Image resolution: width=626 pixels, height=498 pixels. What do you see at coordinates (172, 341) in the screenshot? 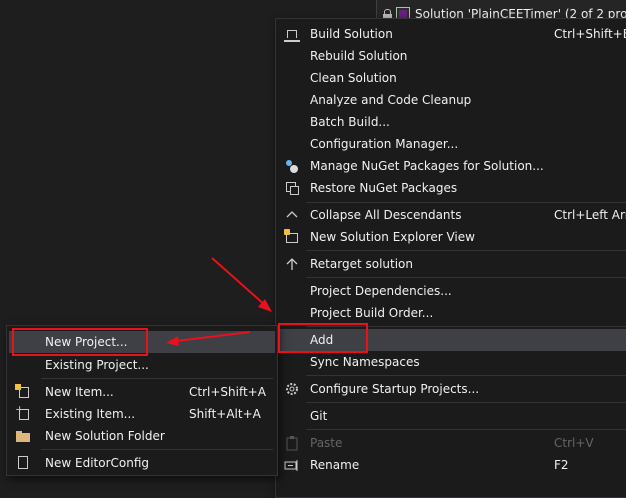
I see `annotation-arrowhead-new-project` at bounding box center [172, 341].